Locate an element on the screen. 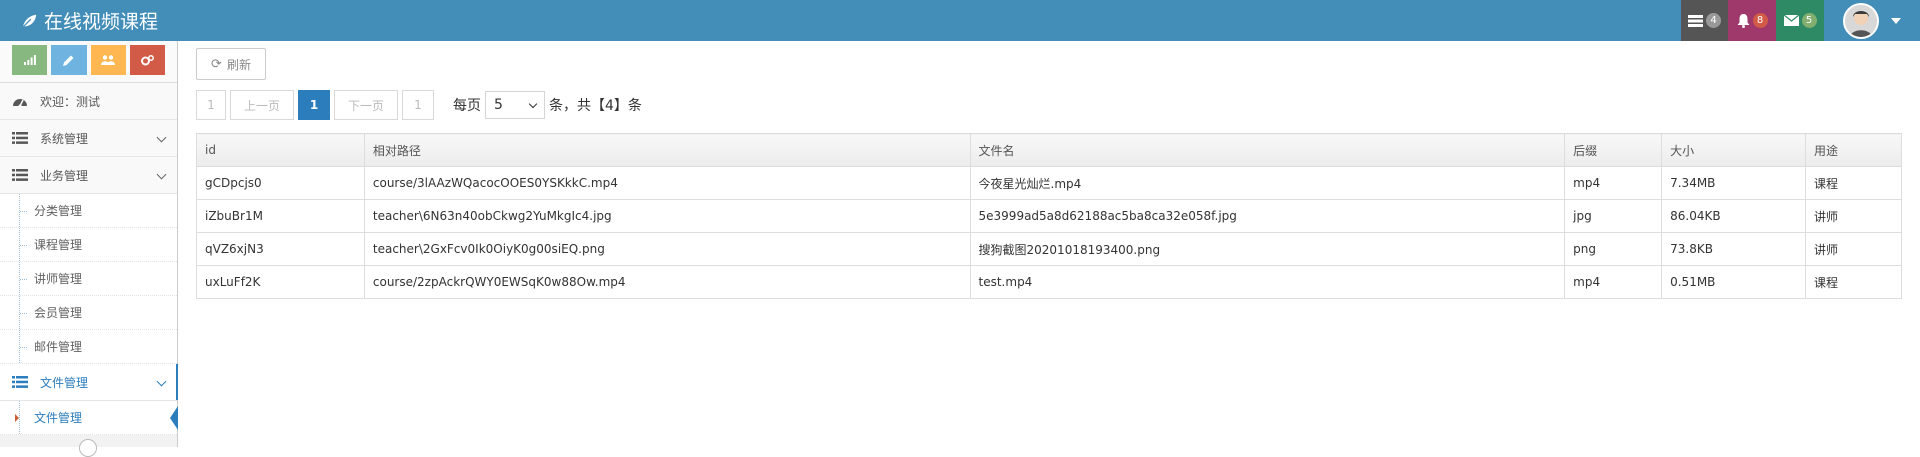 Image resolution: width=1920 pixels, height=457 pixels. sidebar-item-label: 系统管理 is located at coordinates (64, 138).